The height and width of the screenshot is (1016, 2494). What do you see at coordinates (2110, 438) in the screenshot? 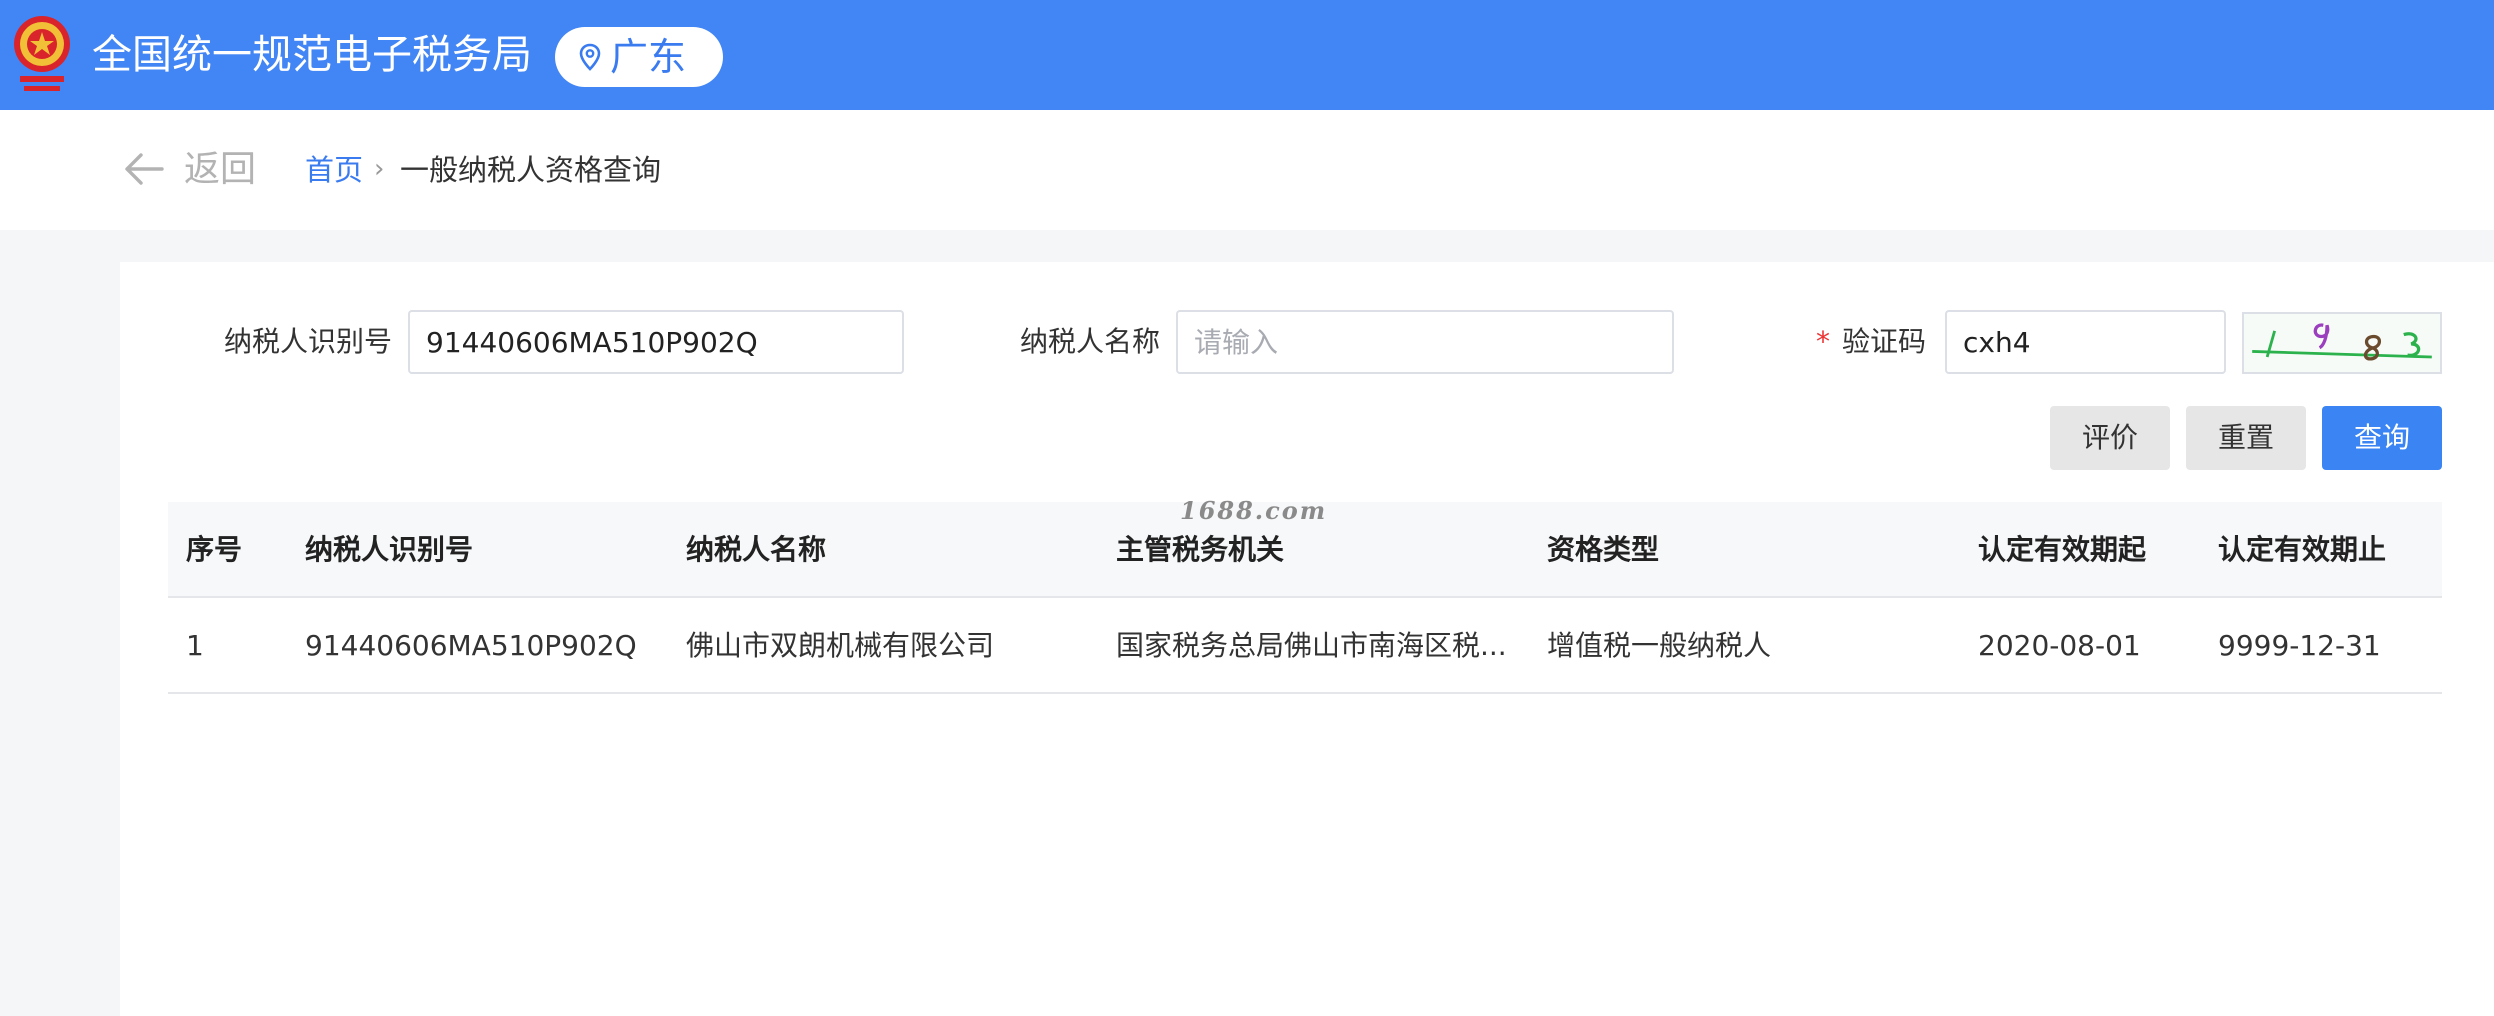
I see `evaluate-button: 评价` at bounding box center [2110, 438].